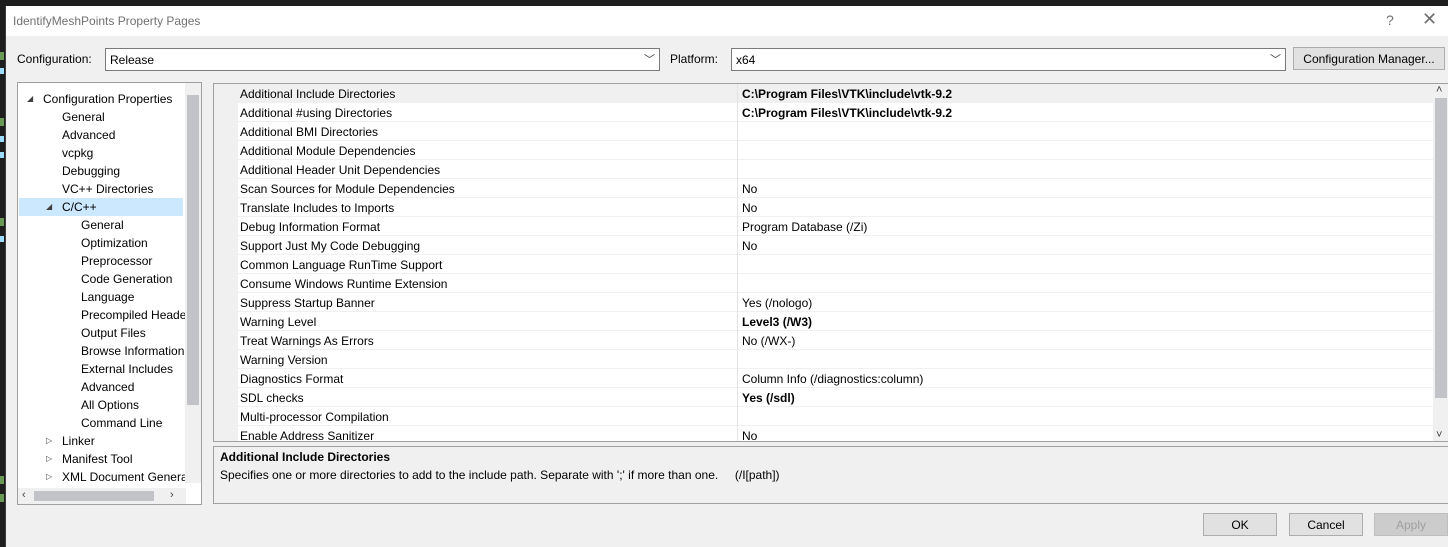 This screenshot has height=547, width=1448. Describe the element at coordinates (24, 495) in the screenshot. I see `scroll-left-icon: ‹` at that location.